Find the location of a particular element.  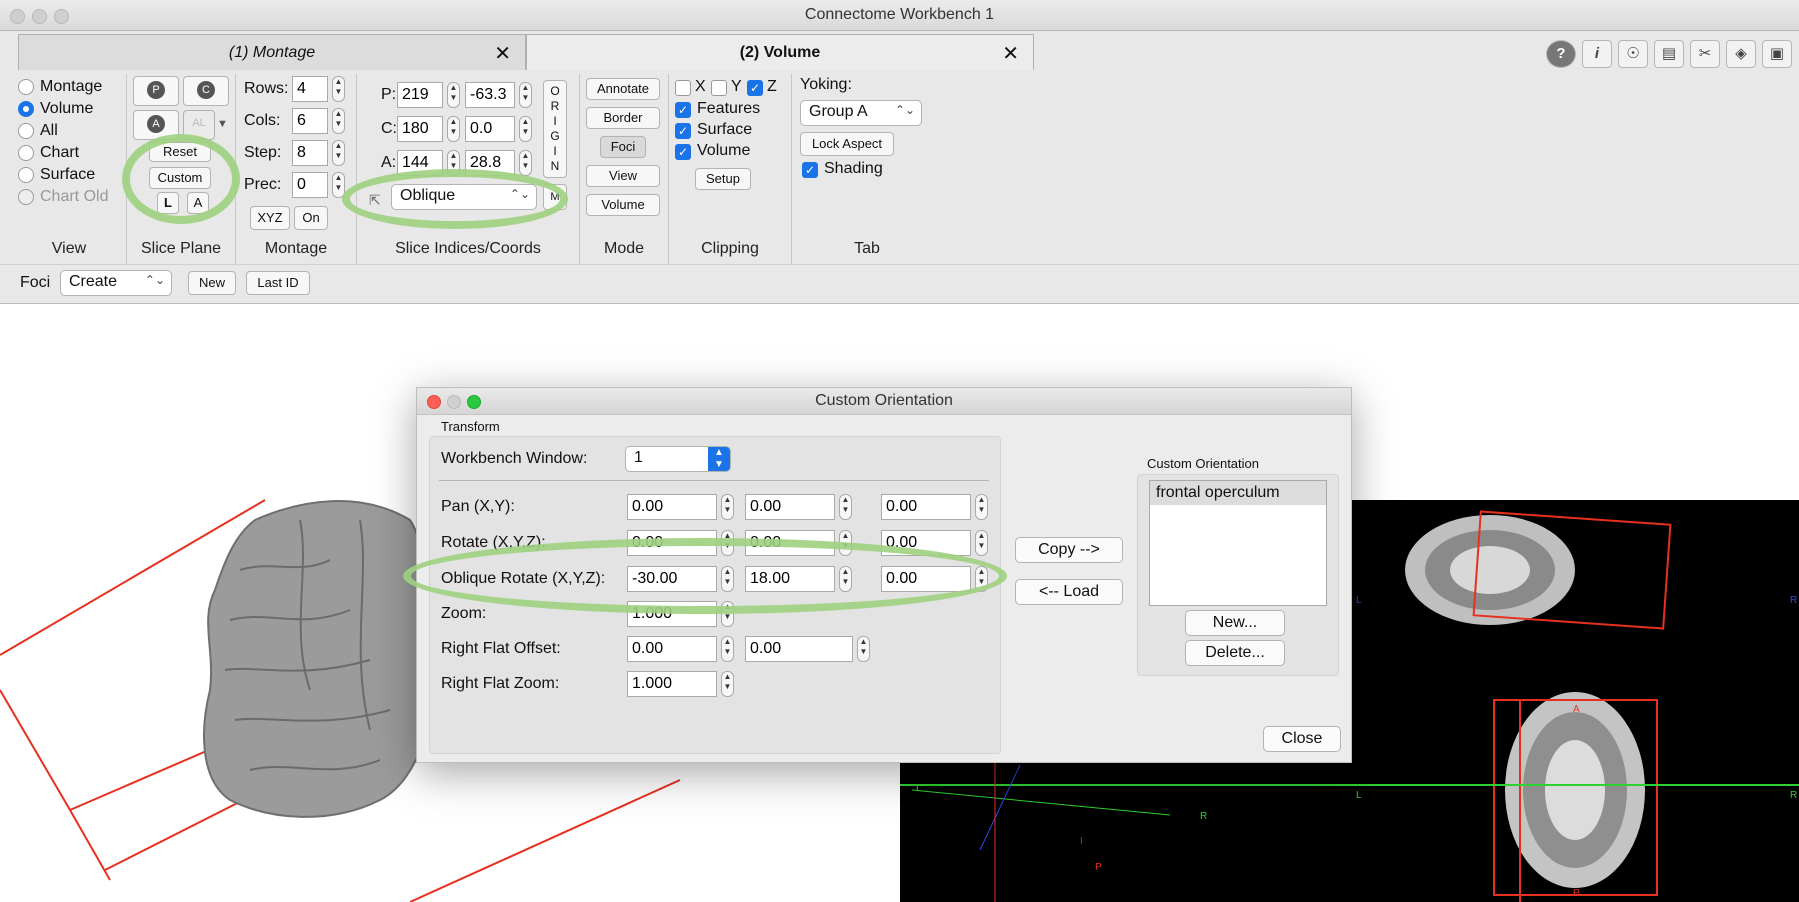

load-button: <-- Load is located at coordinates (1069, 592).